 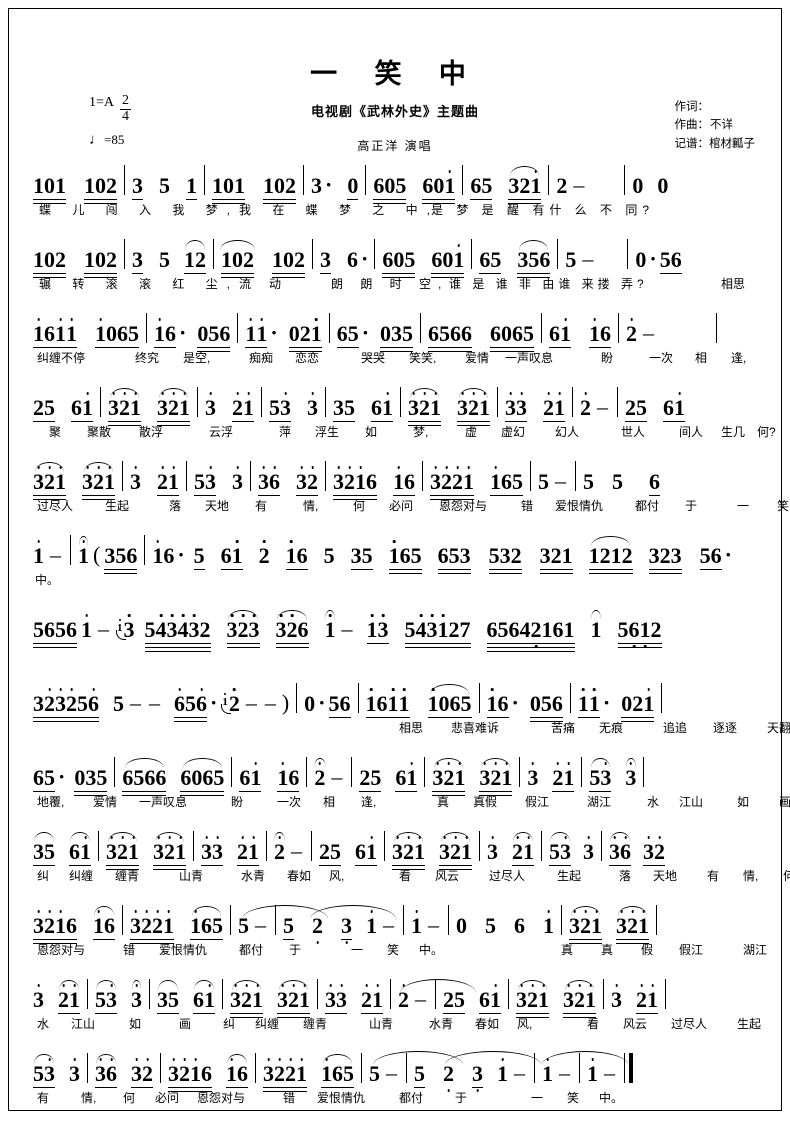 What do you see at coordinates (405, 558) in the screenshot?
I see `note-group: 165` at bounding box center [405, 558].